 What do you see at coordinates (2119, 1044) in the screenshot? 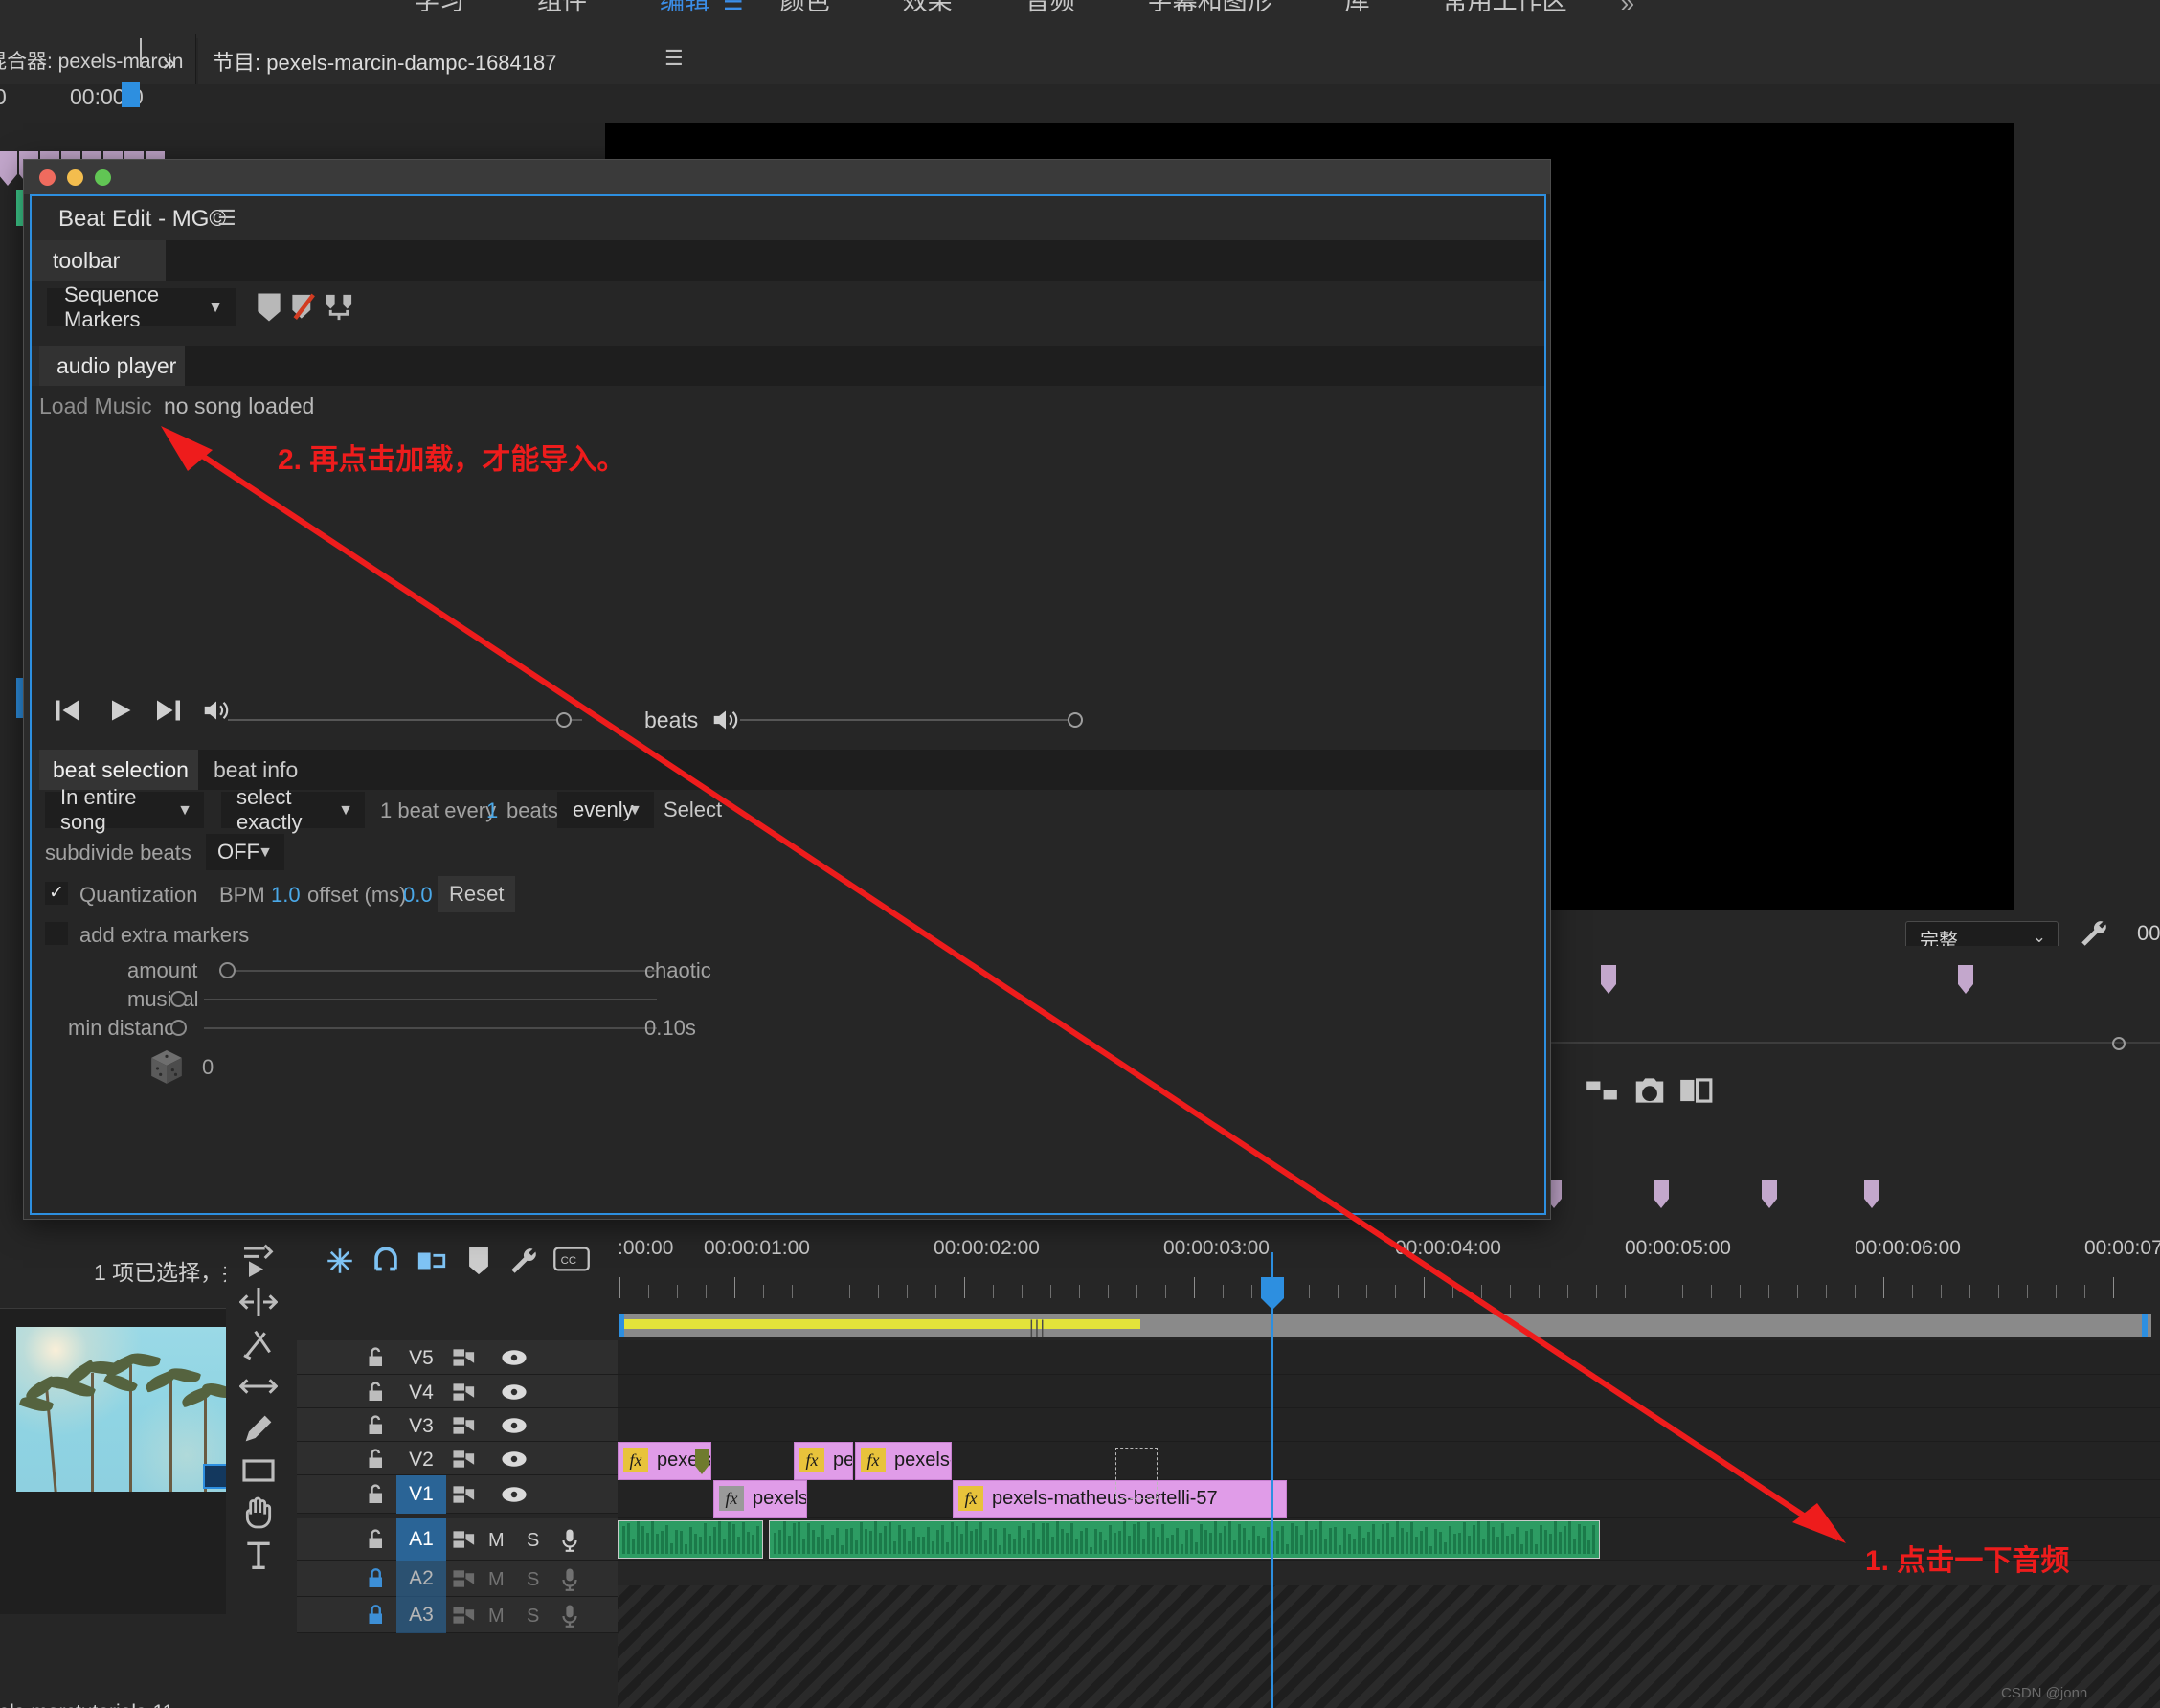
I see `zoom-scroll-knob` at bounding box center [2119, 1044].